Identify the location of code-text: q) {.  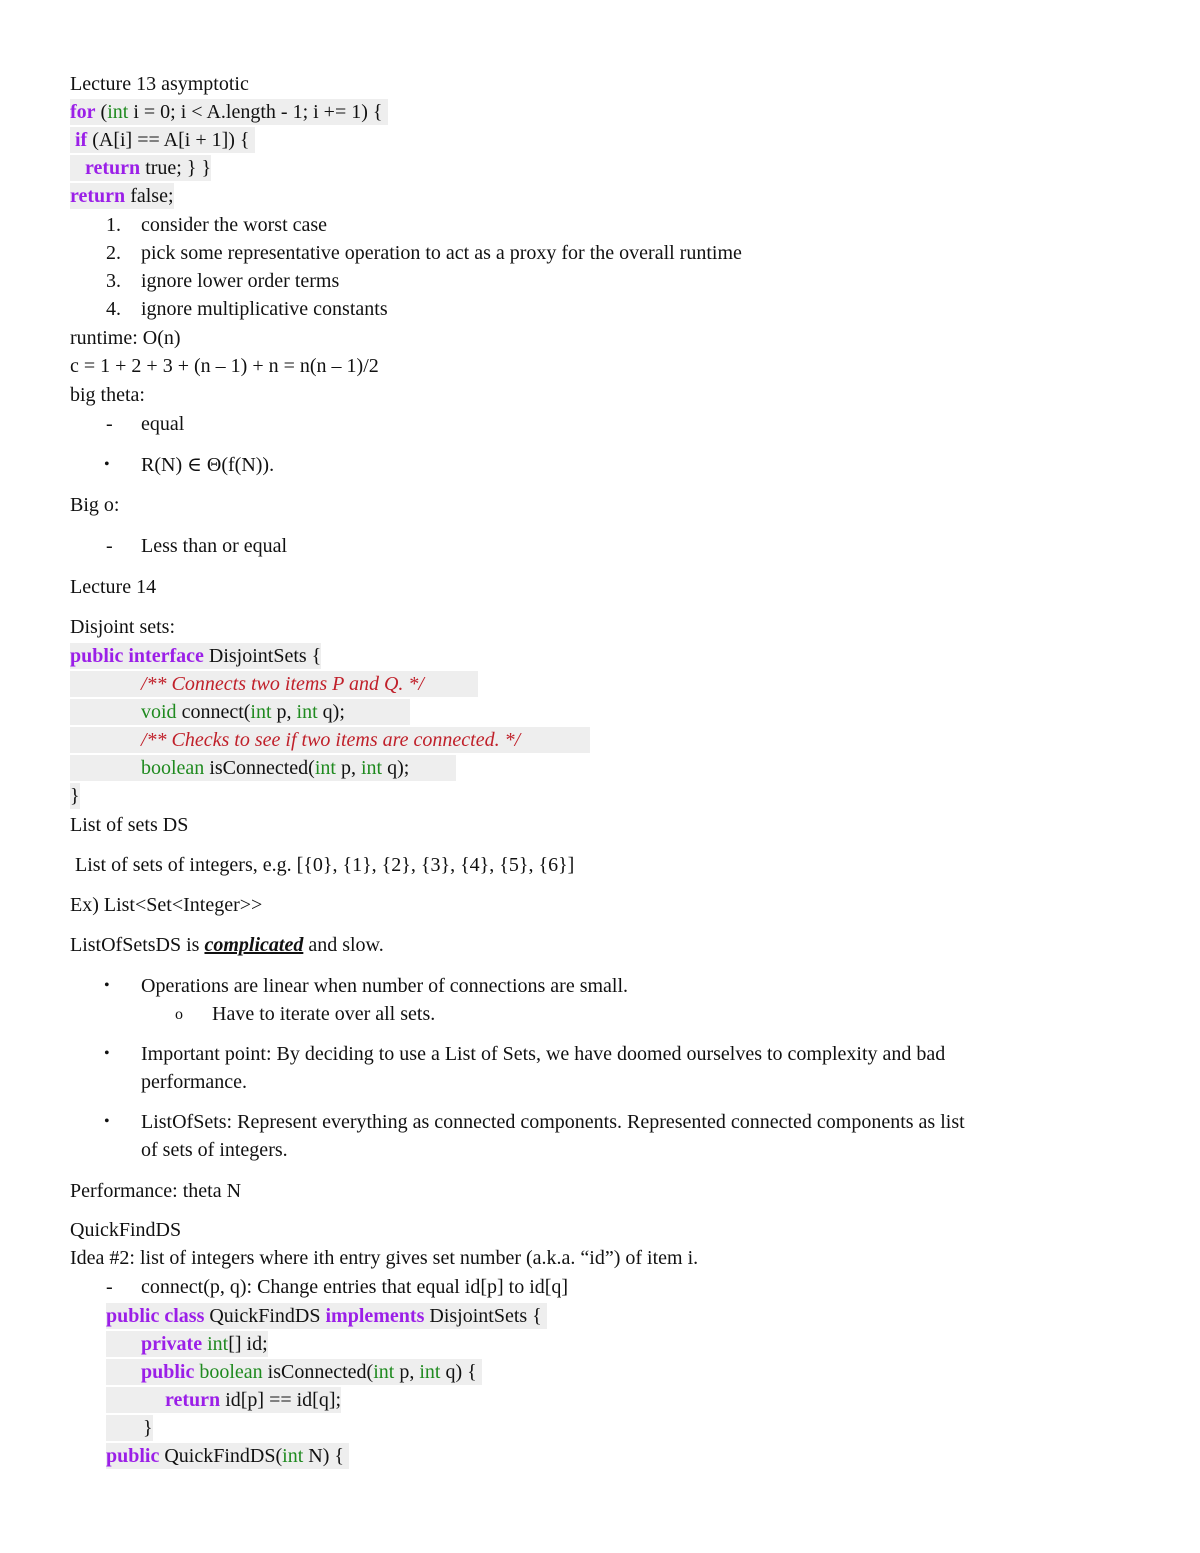
(458, 1372).